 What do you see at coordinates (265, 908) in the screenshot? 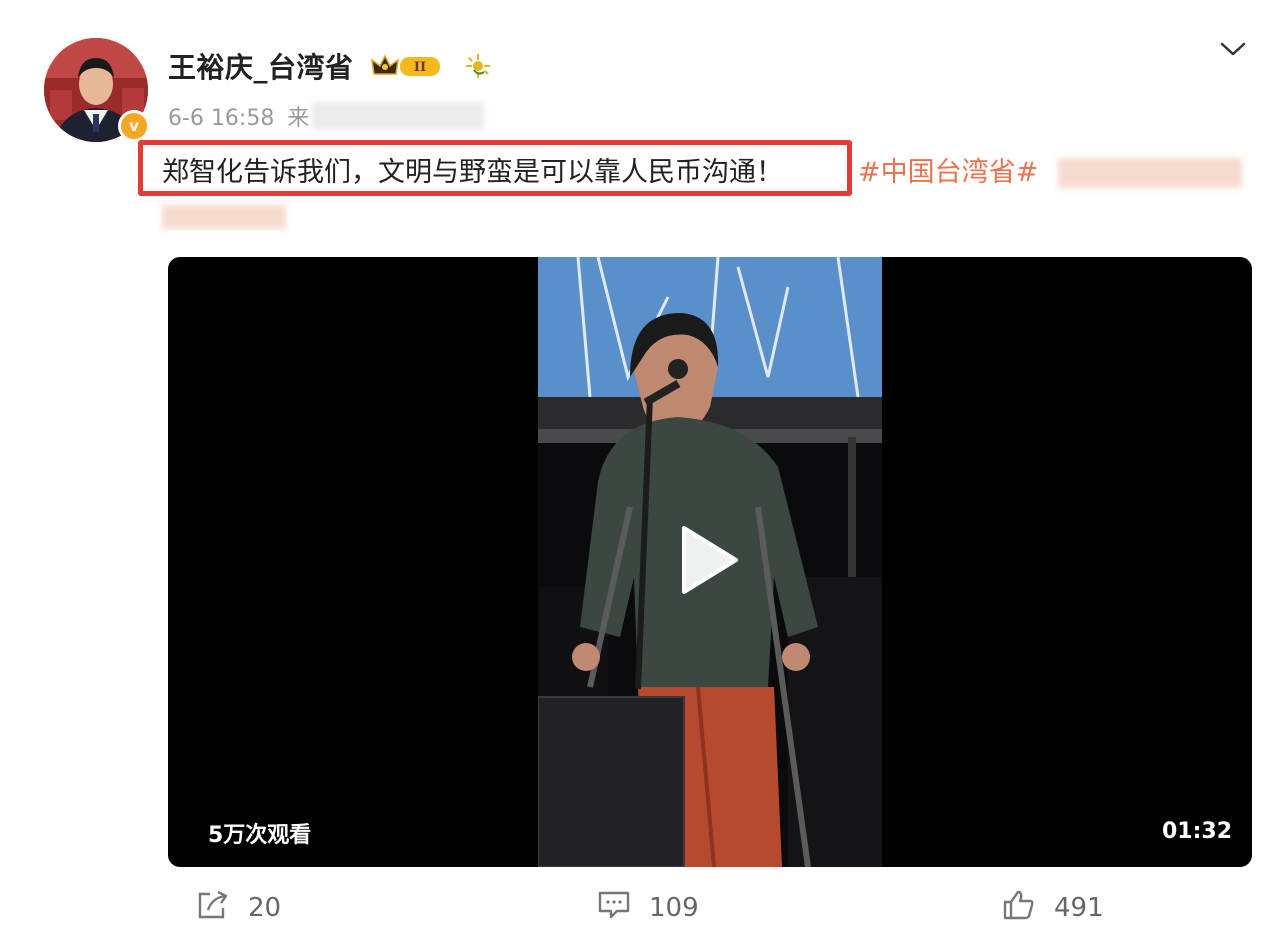
I see `share-count: 20` at bounding box center [265, 908].